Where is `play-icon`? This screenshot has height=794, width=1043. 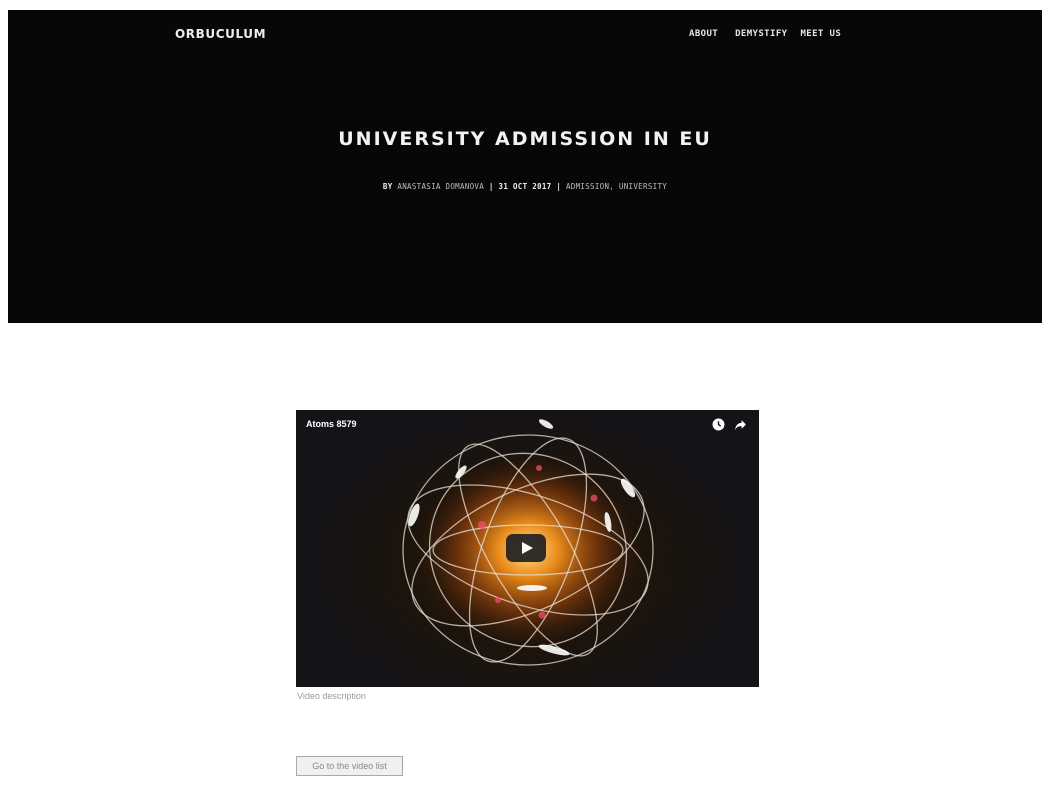 play-icon is located at coordinates (526, 548).